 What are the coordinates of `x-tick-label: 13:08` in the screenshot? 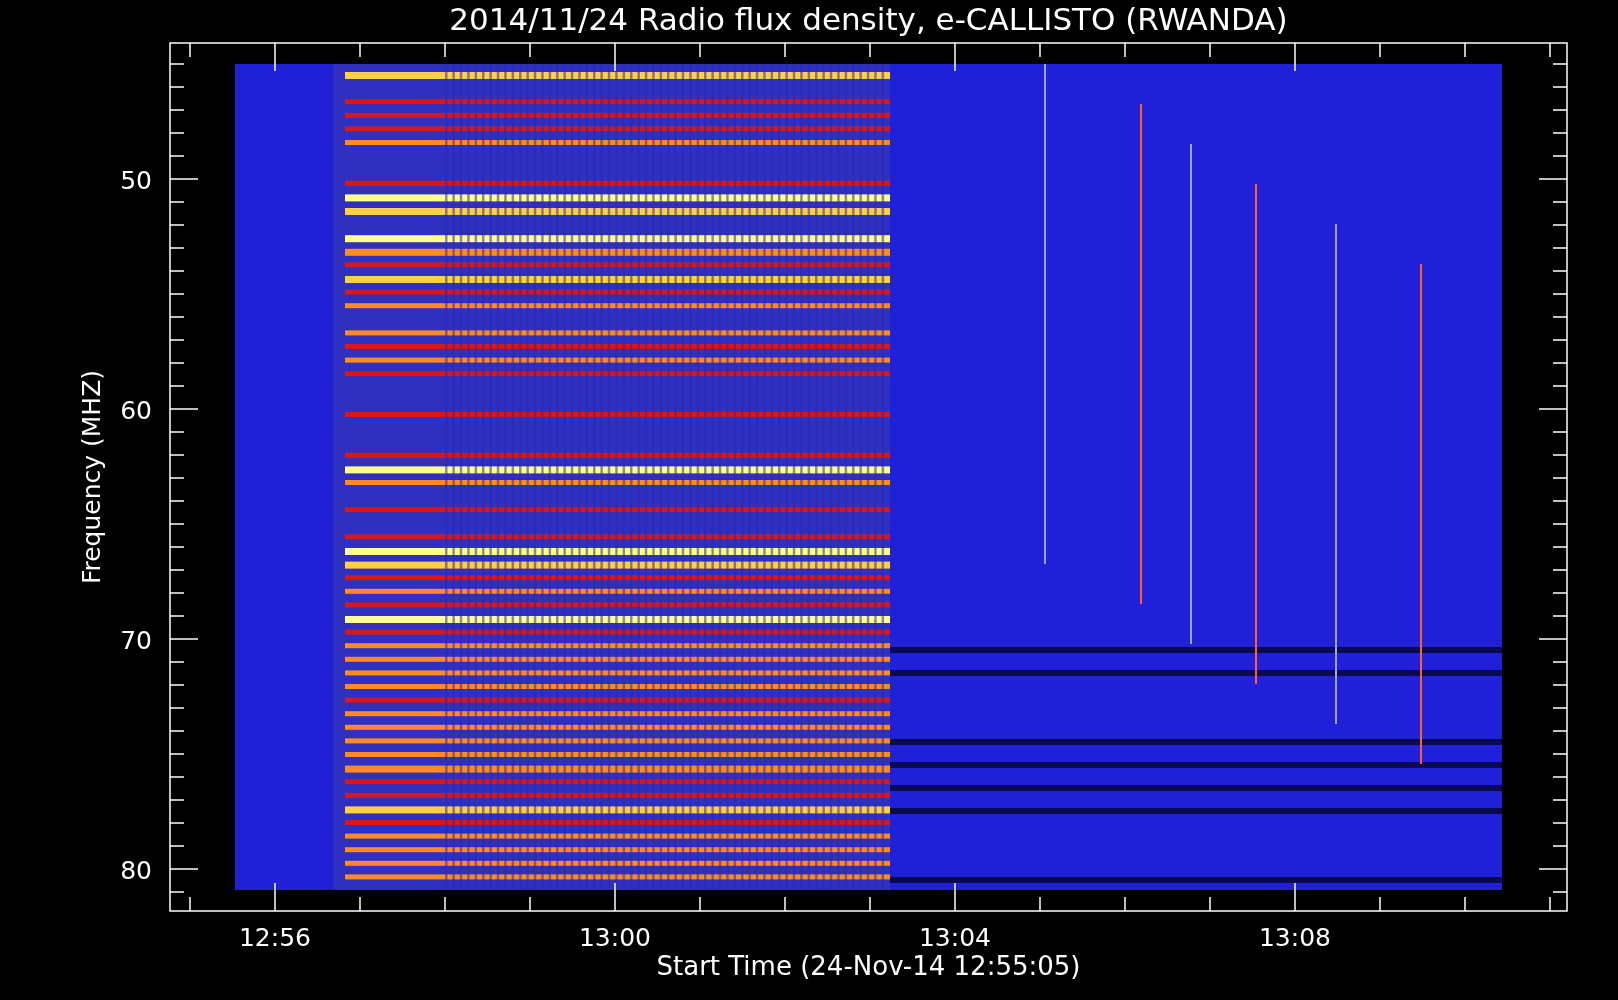 It's located at (1295, 937).